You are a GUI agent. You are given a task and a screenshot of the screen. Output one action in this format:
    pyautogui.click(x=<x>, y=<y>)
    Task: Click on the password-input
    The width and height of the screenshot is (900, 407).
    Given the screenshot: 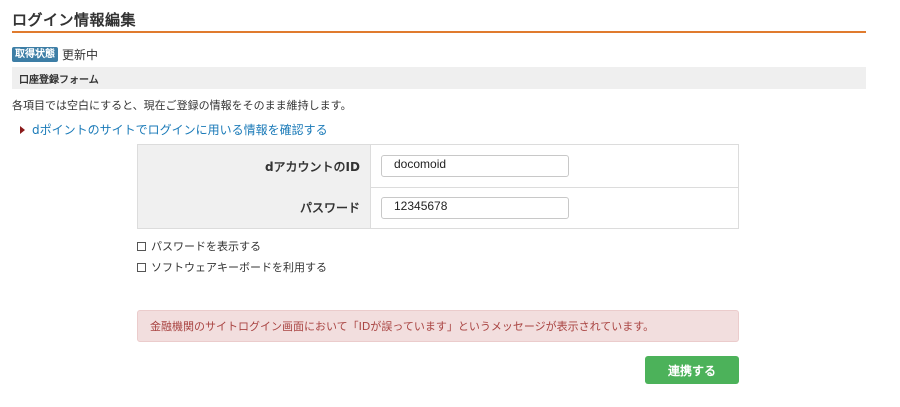 What is the action you would take?
    pyautogui.click(x=475, y=208)
    